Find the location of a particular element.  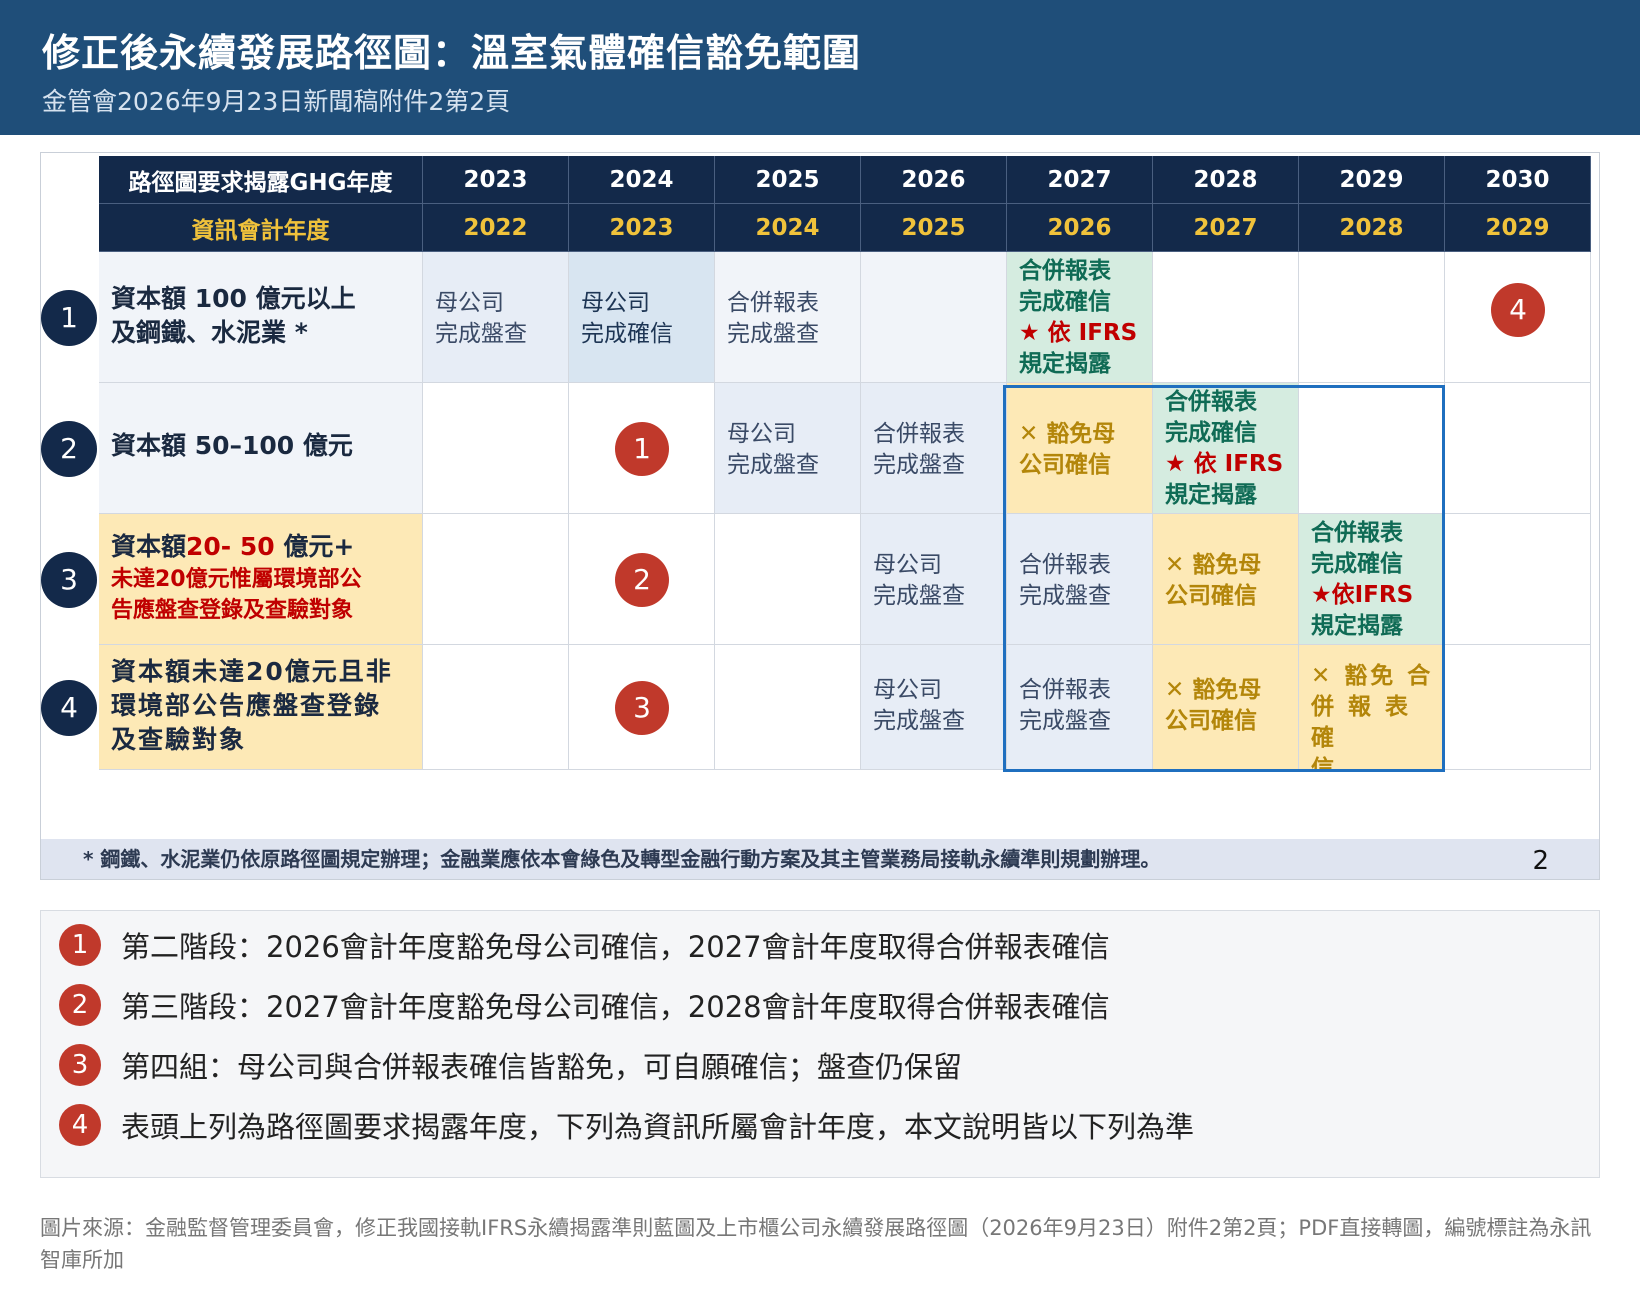

legend-item-3: 3 第四組：母公司與合併報表確信皆豁免，可自願確信；盤查仍保留 is located at coordinates (510, 1065).